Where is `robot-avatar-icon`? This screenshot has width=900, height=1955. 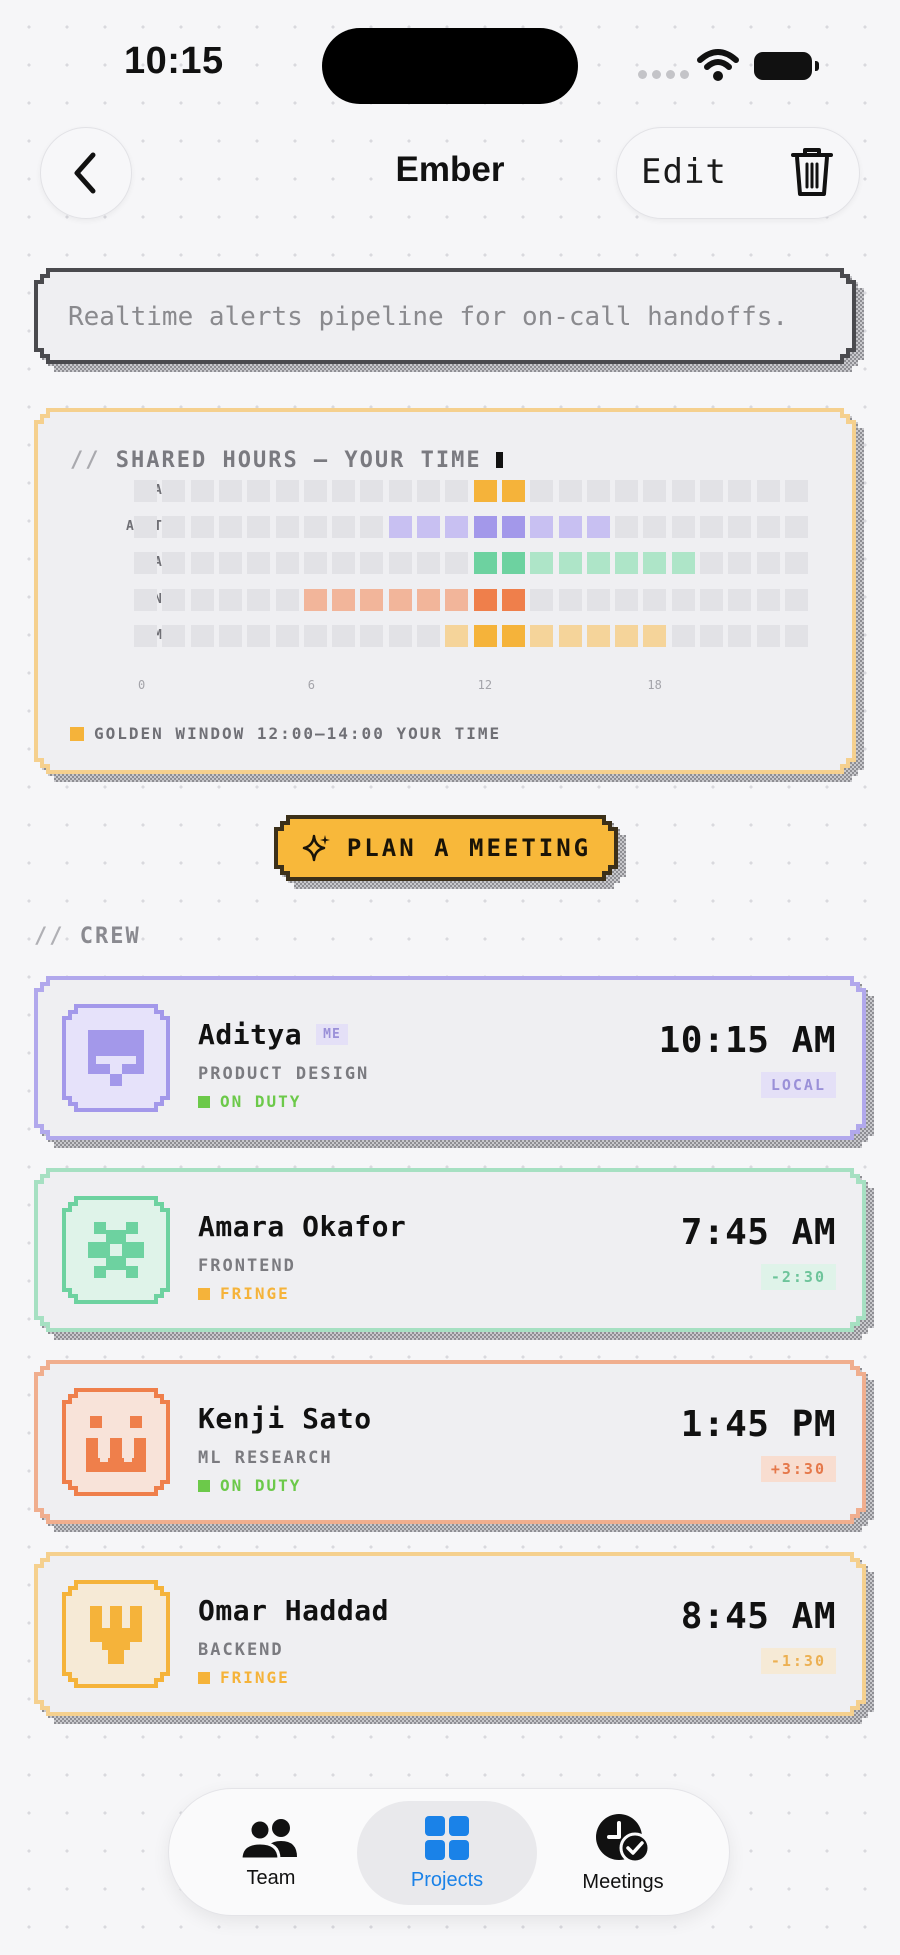 robot-avatar-icon is located at coordinates (116, 1058).